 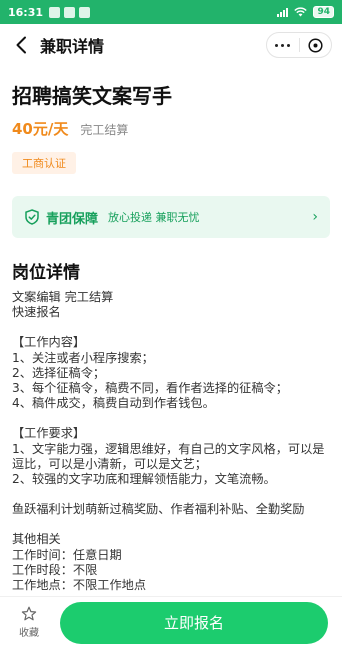 I want to click on status-time: 16:31, so click(x=26, y=12).